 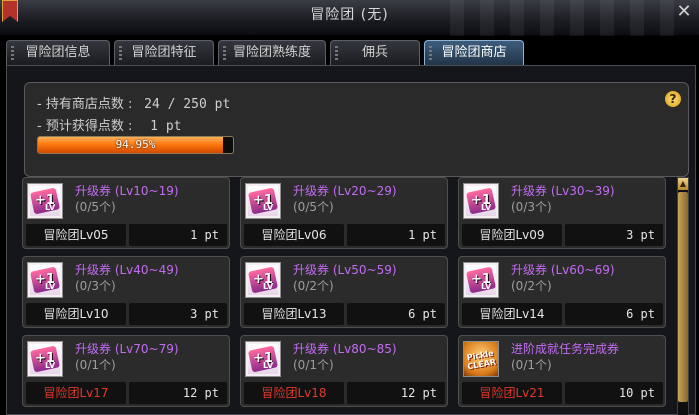 I want to click on tab-adventure-info: 冒险团信息, so click(x=58, y=52).